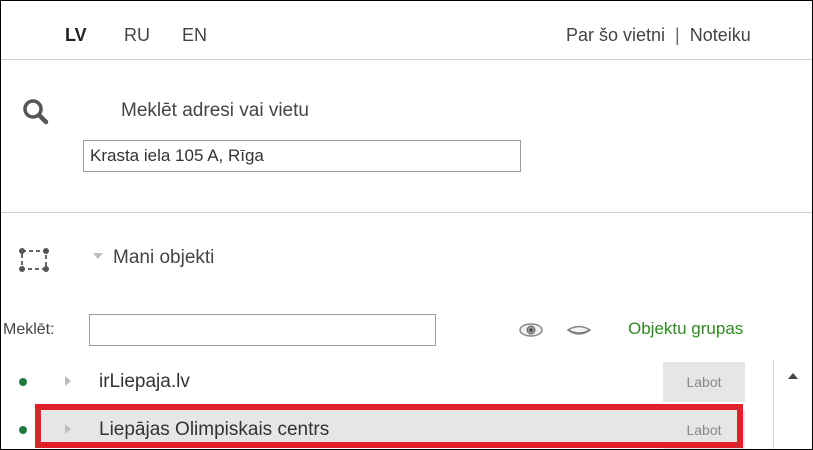 This screenshot has height=450, width=813. Describe the element at coordinates (406, 382) in the screenshot. I see `list-item: irLiepaja.lv Labot` at that location.